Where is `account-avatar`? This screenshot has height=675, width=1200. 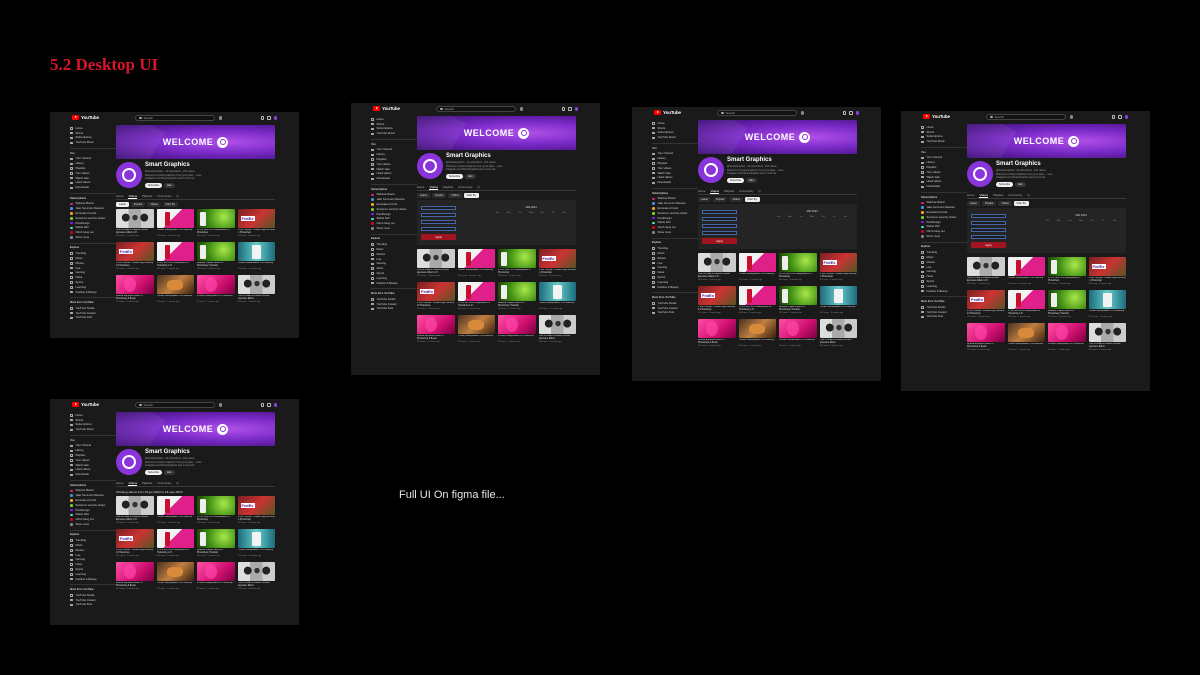 account-avatar is located at coordinates (275, 405).